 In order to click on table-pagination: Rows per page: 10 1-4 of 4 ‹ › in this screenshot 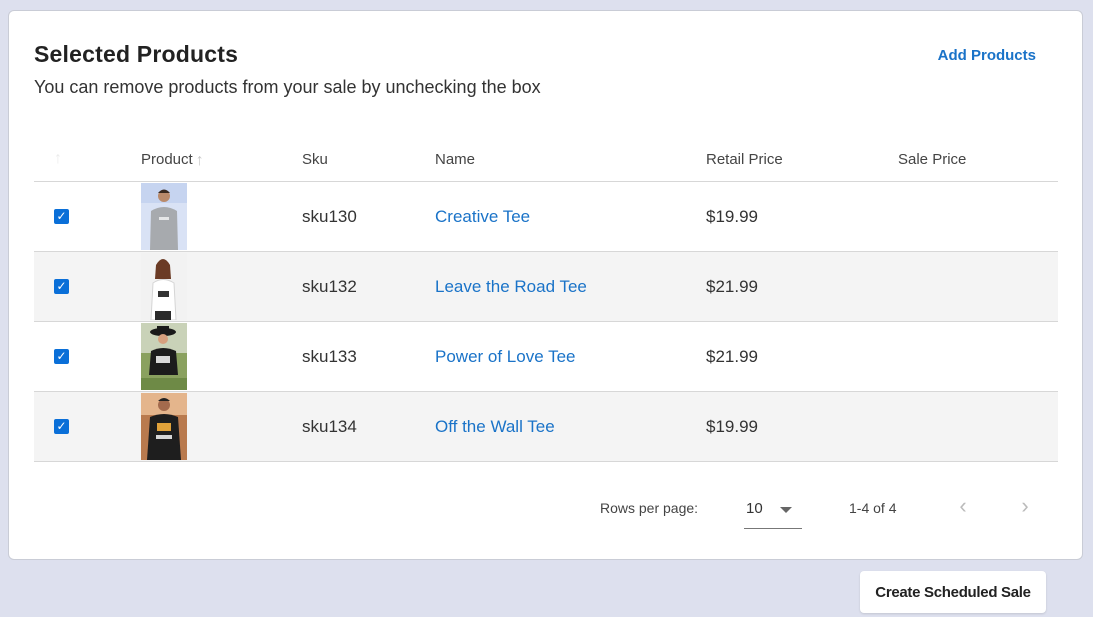, I will do `click(546, 517)`.